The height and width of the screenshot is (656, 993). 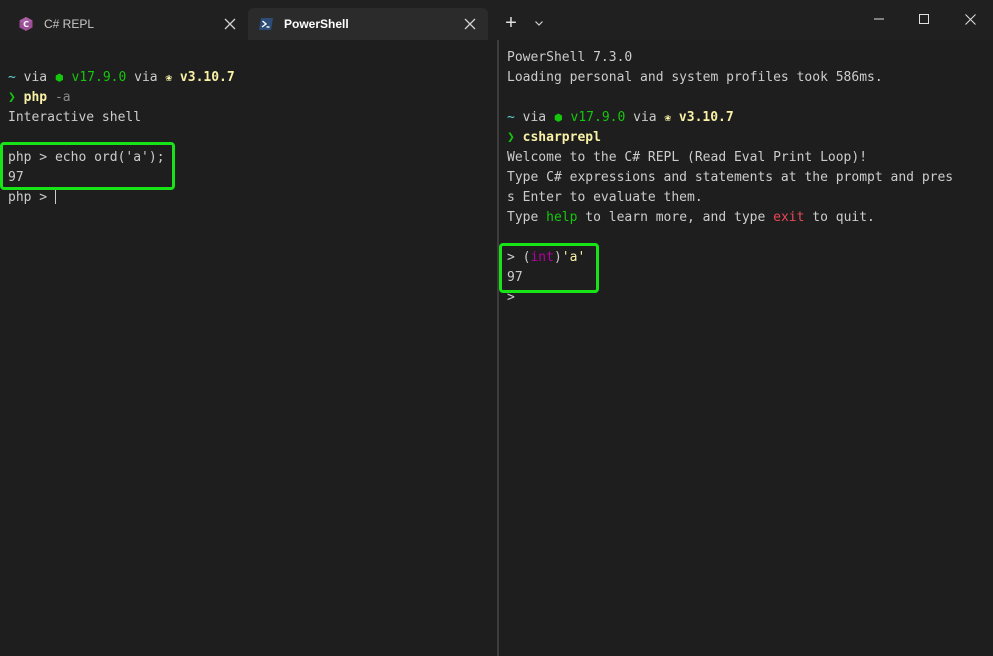 What do you see at coordinates (527, 217) in the screenshot?
I see `help-text: Type` at bounding box center [527, 217].